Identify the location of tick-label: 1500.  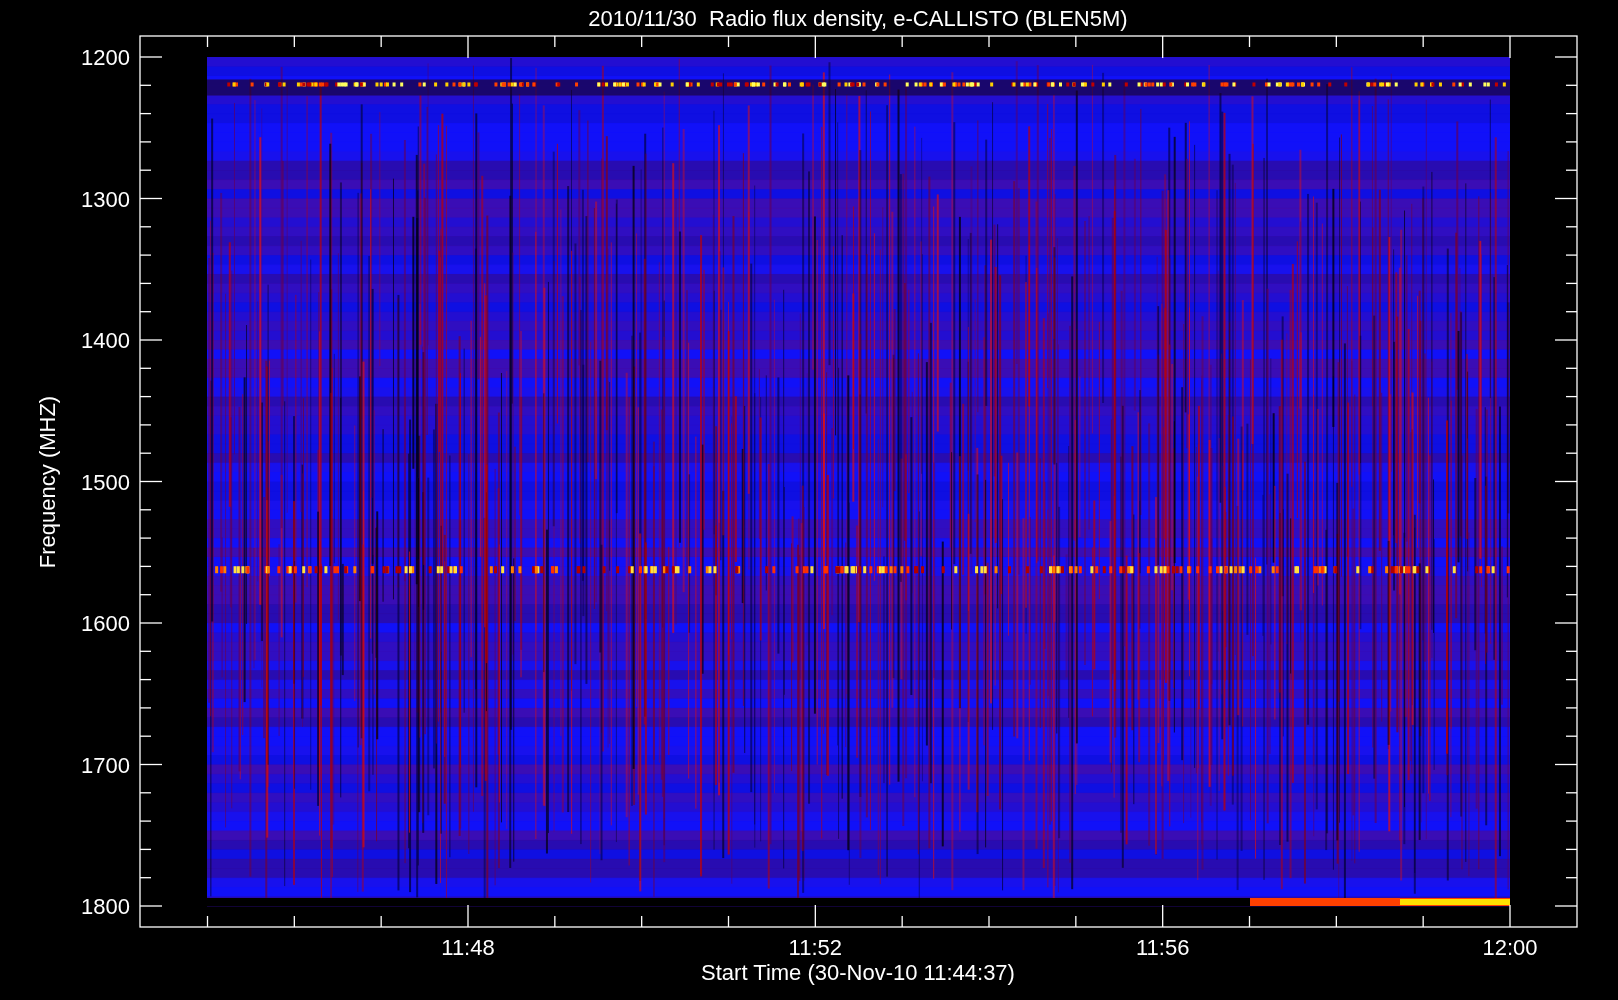
(105, 482).